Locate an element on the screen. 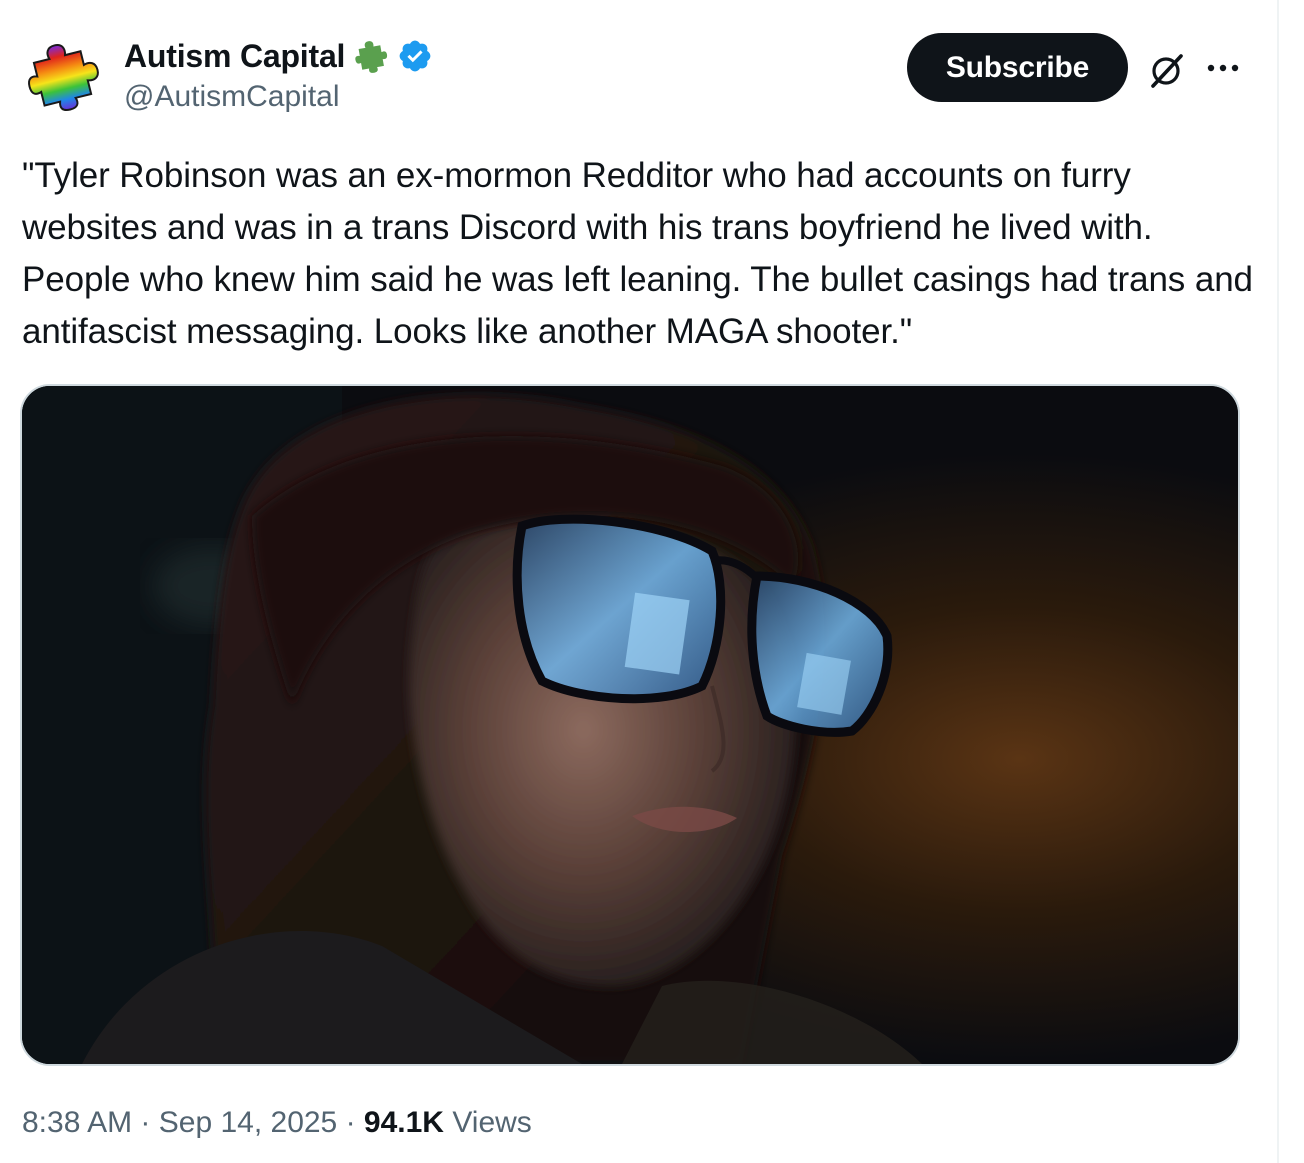  author-display-name: Autism Capital is located at coordinates (234, 56).